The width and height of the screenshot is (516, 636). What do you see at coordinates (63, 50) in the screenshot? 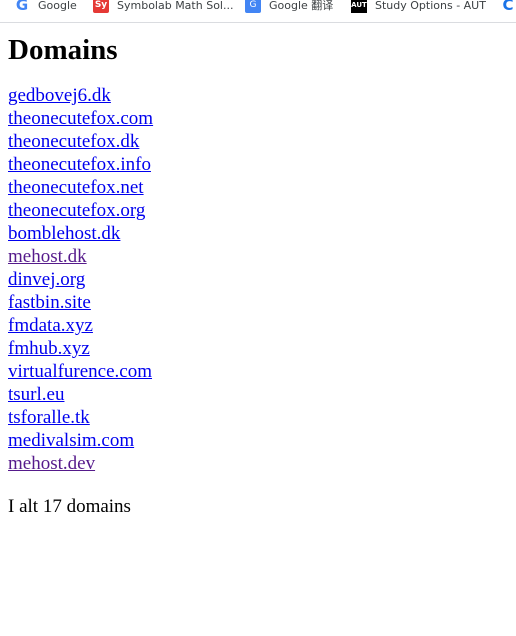
I see `page-title: Domains` at bounding box center [63, 50].